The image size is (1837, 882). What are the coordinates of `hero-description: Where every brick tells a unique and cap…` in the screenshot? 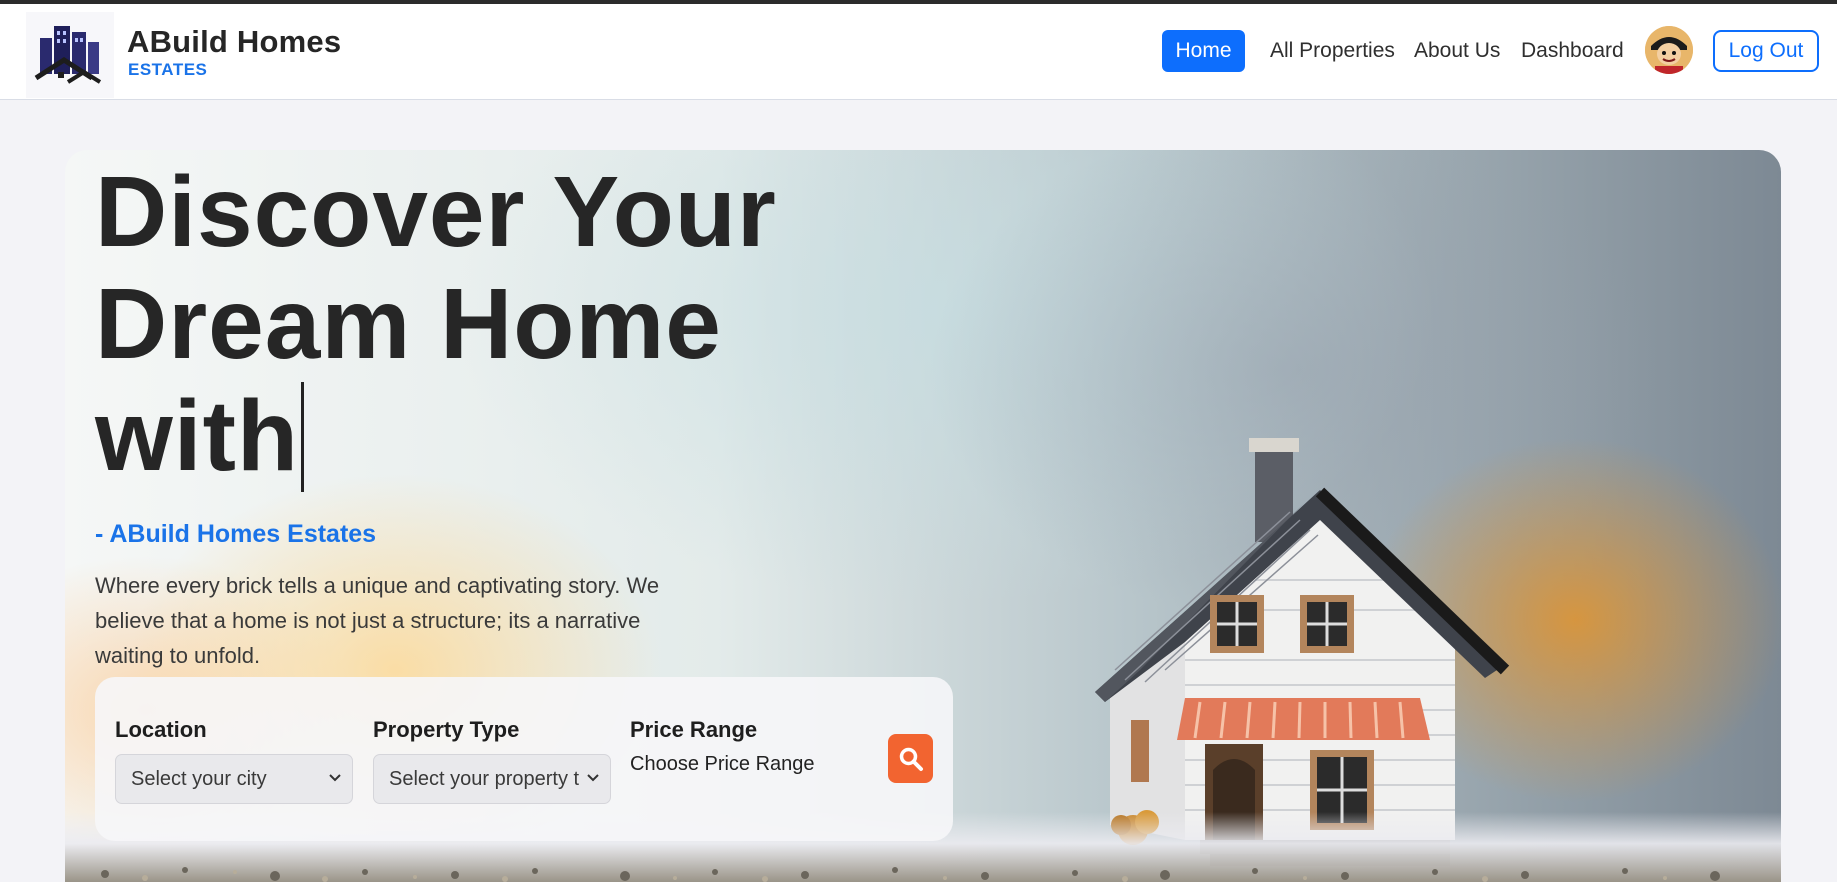 It's located at (377, 620).